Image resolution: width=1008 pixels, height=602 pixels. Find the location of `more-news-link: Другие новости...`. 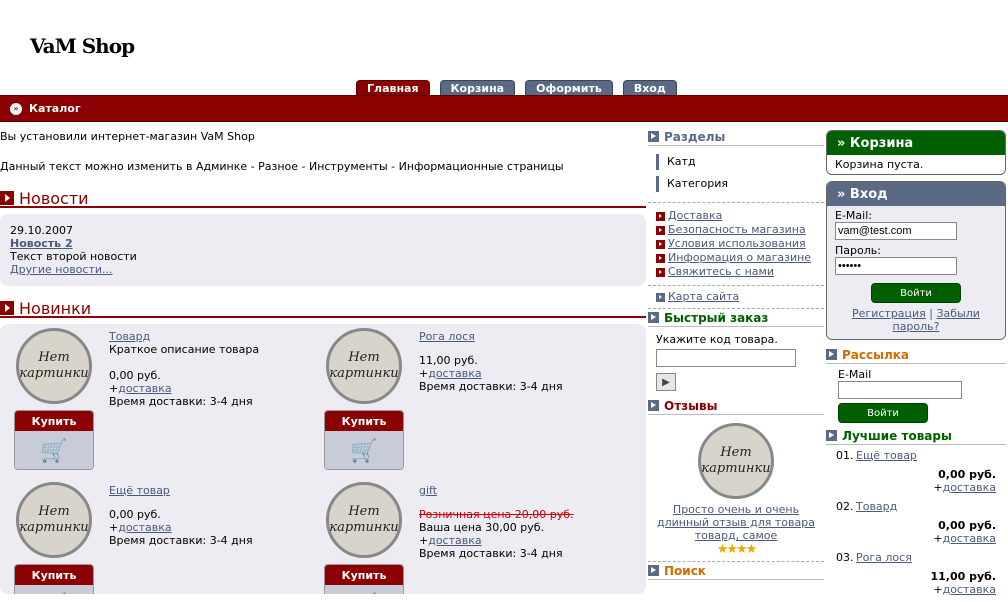

more-news-link: Другие новости... is located at coordinates (323, 269).